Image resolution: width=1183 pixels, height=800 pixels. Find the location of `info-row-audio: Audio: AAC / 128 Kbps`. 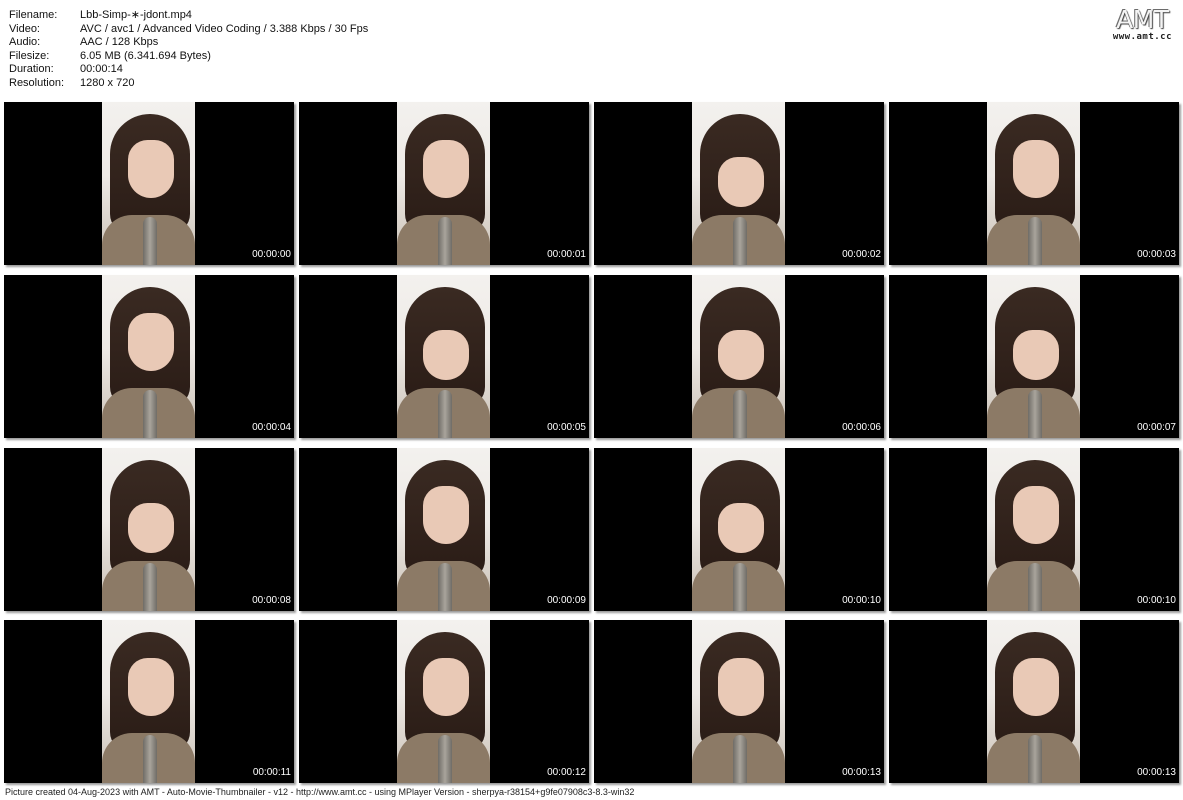

info-row-audio: Audio: AAC / 128 Kbps is located at coordinates (188, 43).